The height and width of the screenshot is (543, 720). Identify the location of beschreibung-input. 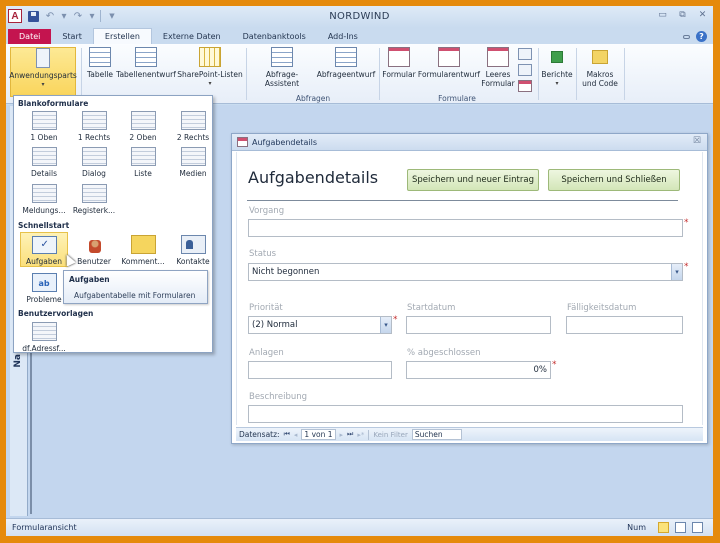
(465, 414).